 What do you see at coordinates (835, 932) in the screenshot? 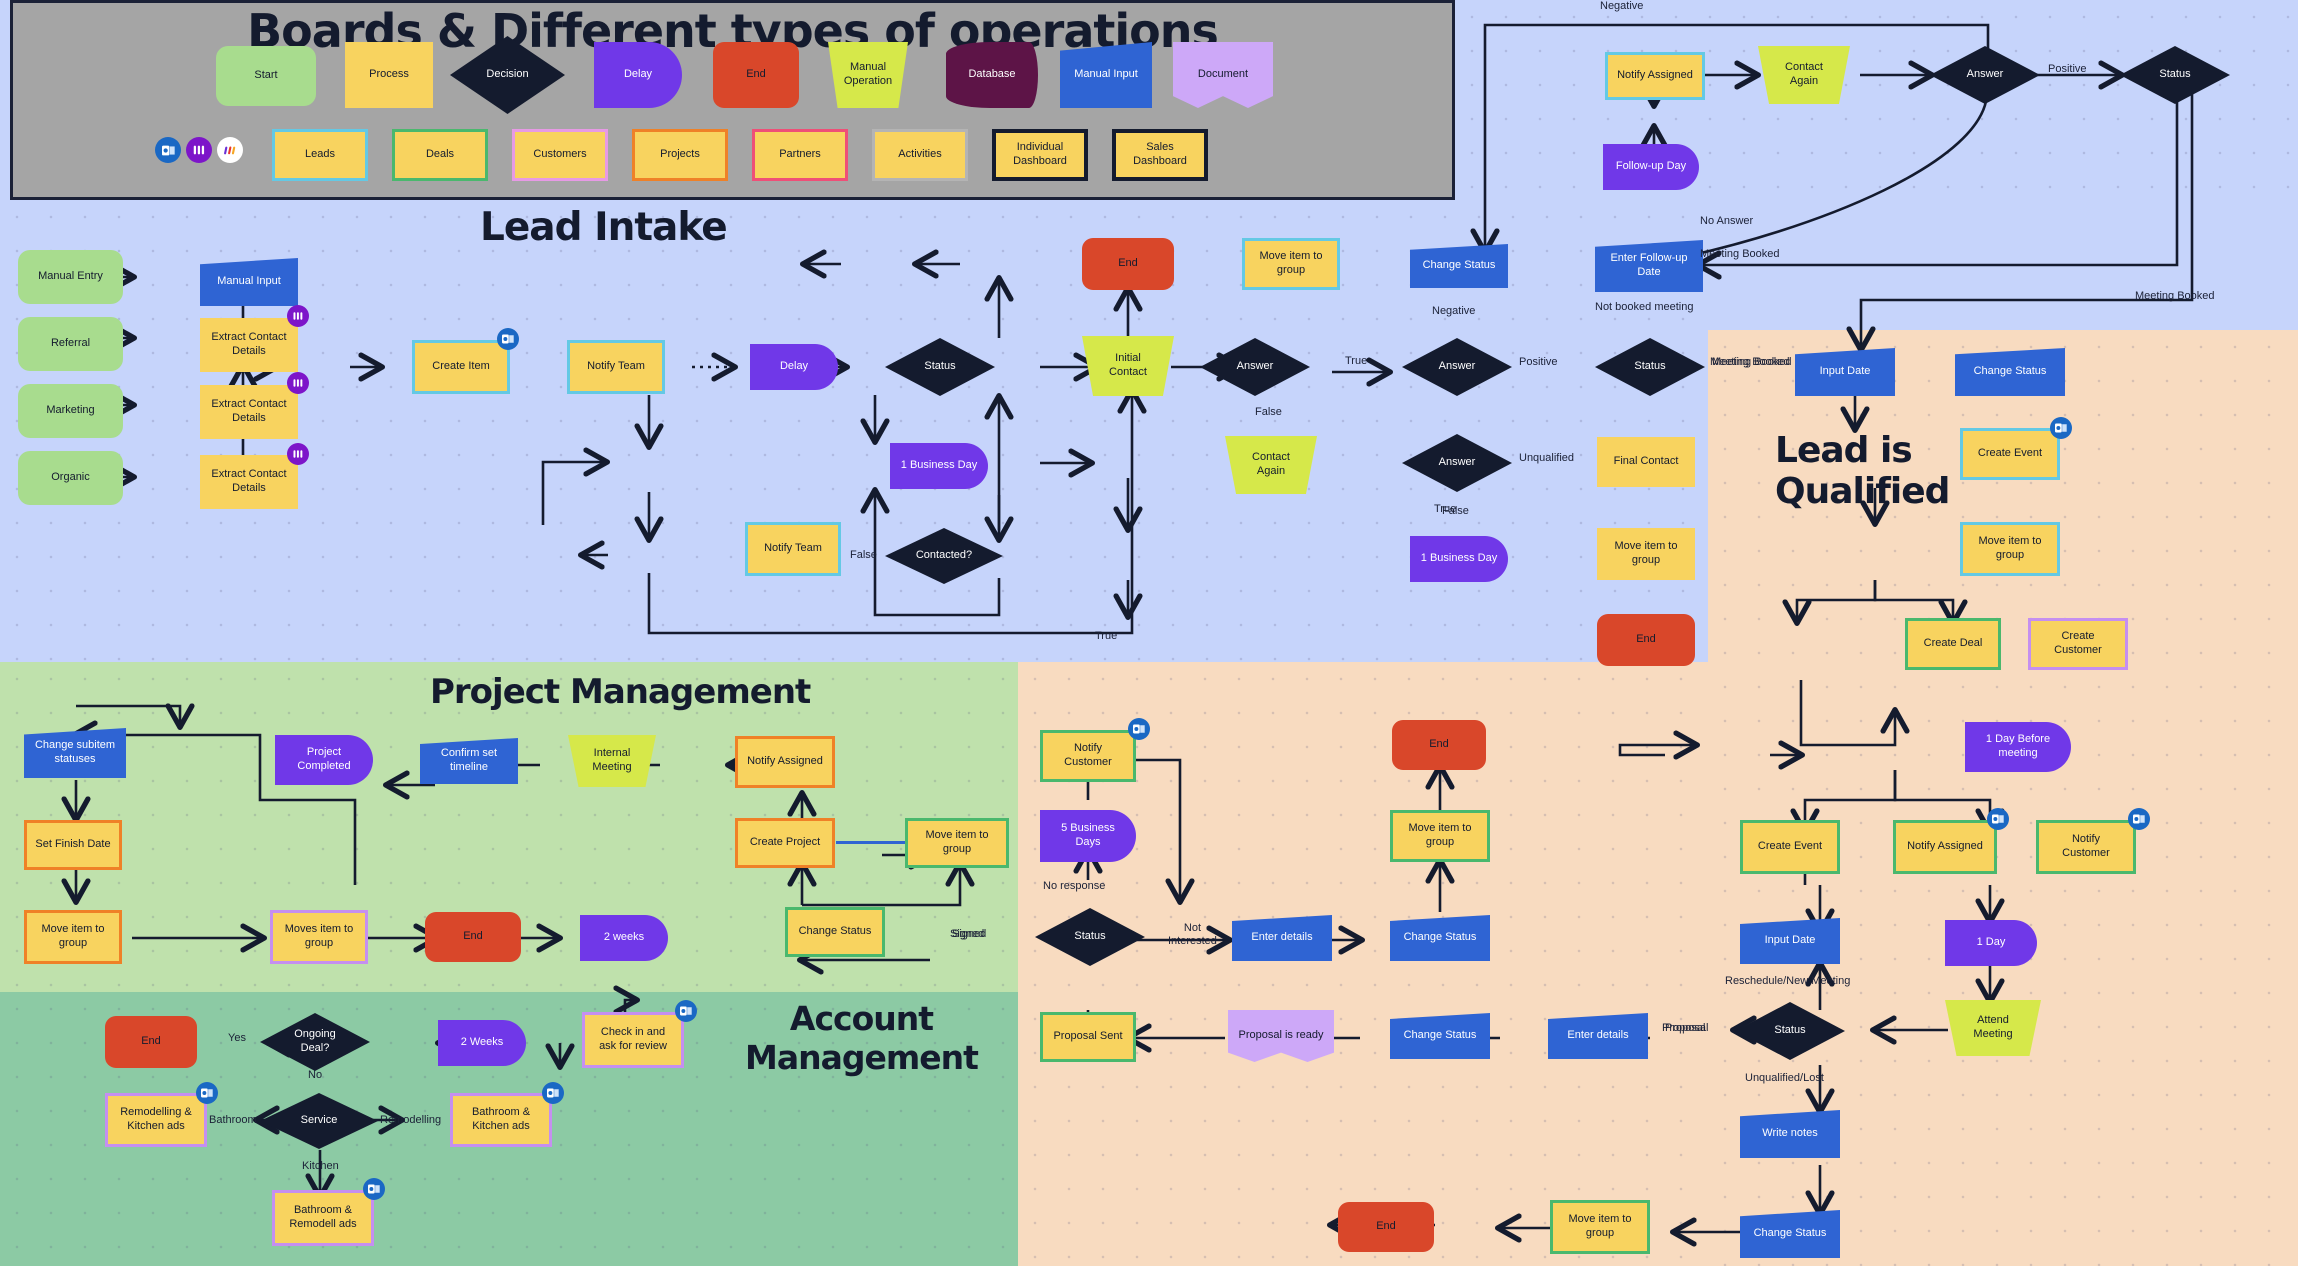
I see `node-change-status-project: Change Status` at bounding box center [835, 932].